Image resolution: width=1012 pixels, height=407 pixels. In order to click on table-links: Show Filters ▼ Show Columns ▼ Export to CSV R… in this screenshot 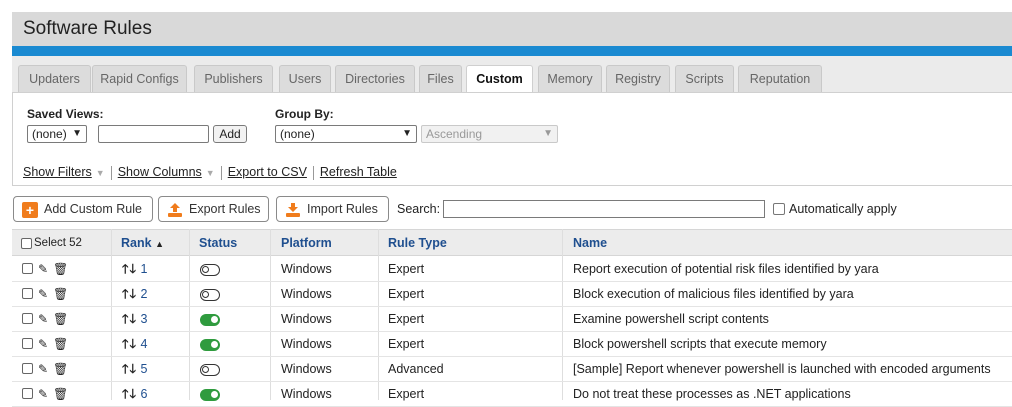, I will do `click(210, 172)`.